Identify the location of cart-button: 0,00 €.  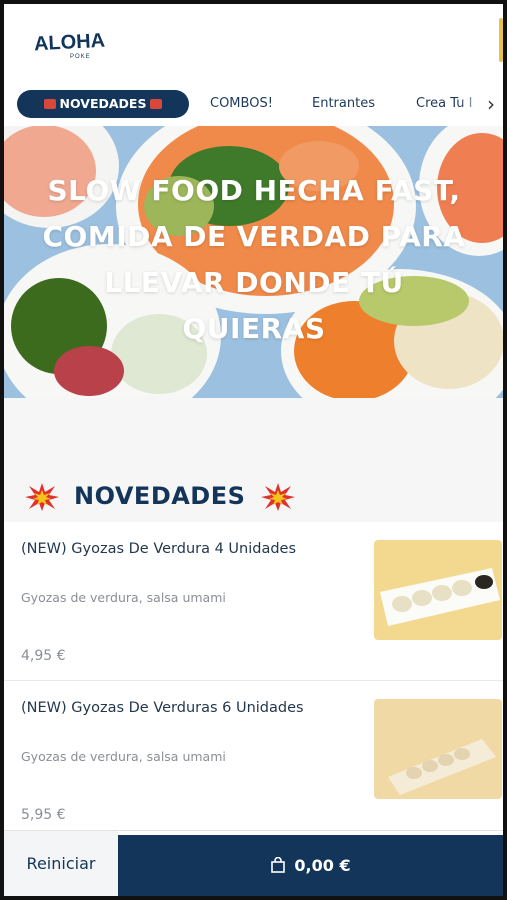
(310, 865).